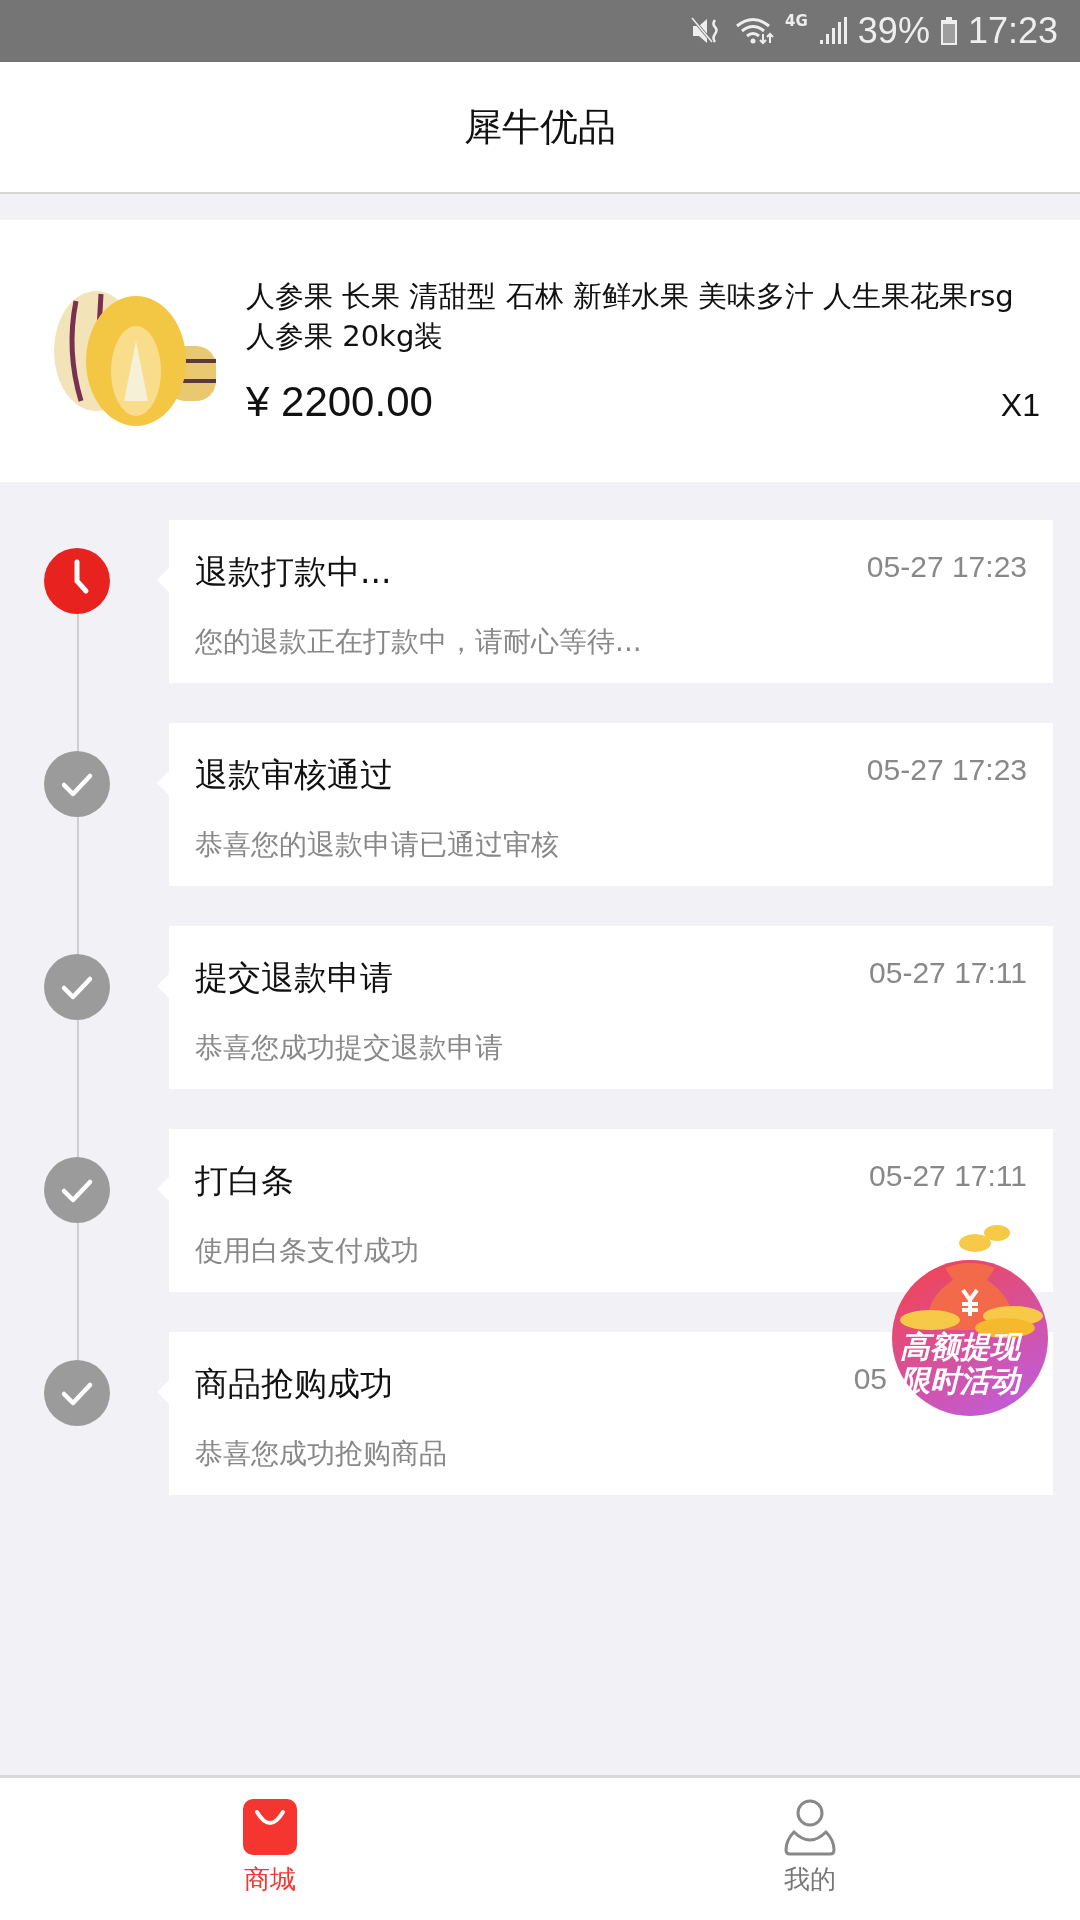 Image resolution: width=1080 pixels, height=1920 pixels. What do you see at coordinates (948, 31) in the screenshot?
I see `battery-icon` at bounding box center [948, 31].